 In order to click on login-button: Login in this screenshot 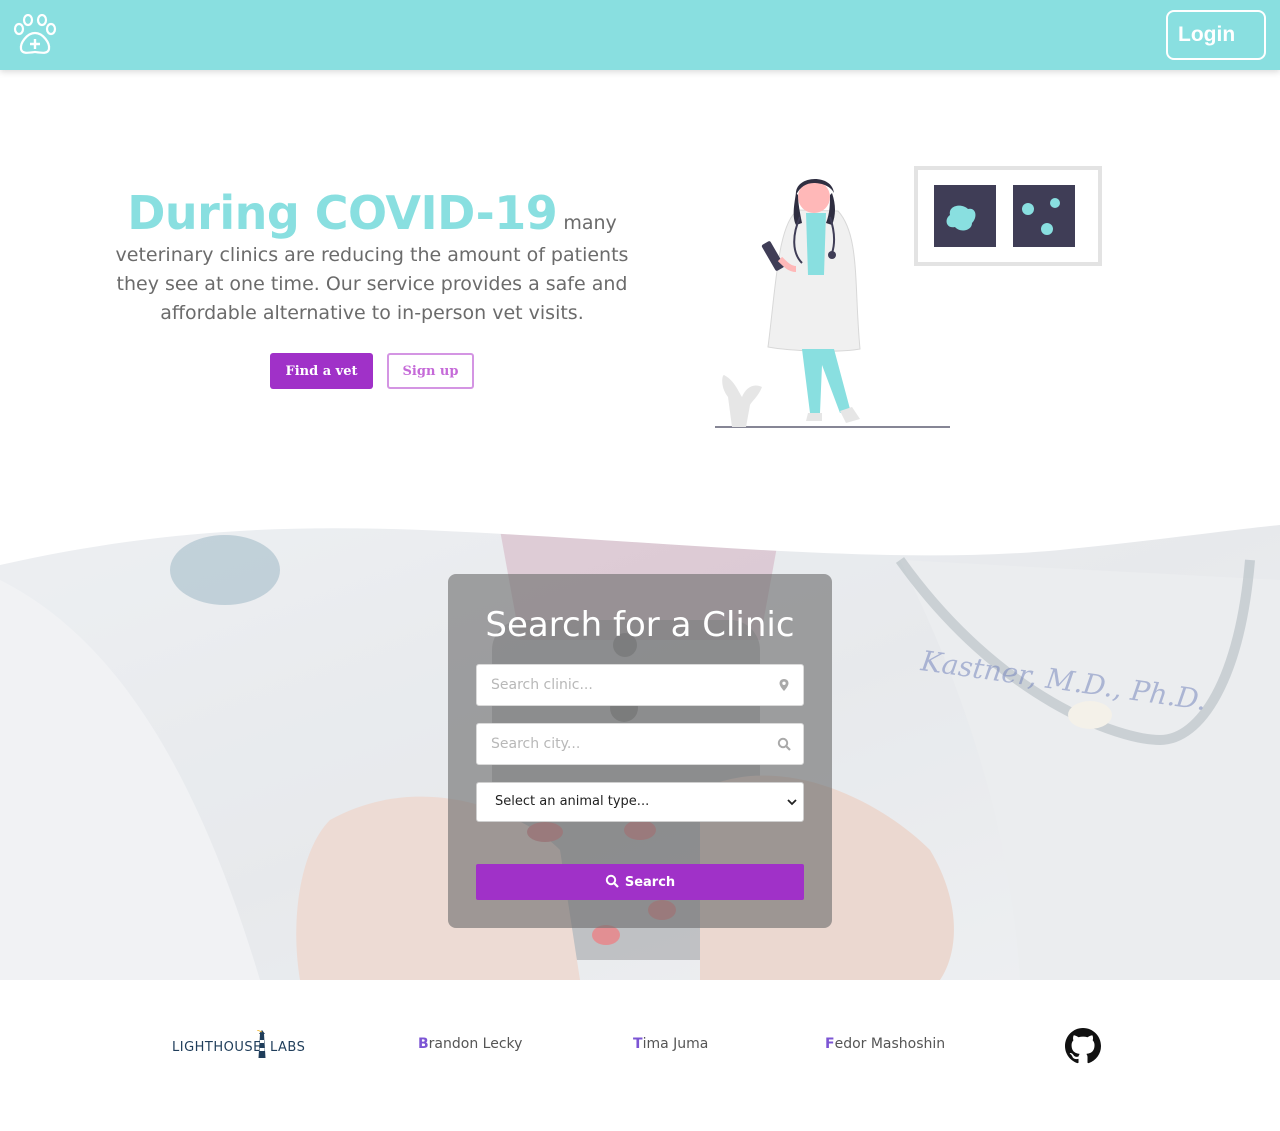, I will do `click(1216, 35)`.